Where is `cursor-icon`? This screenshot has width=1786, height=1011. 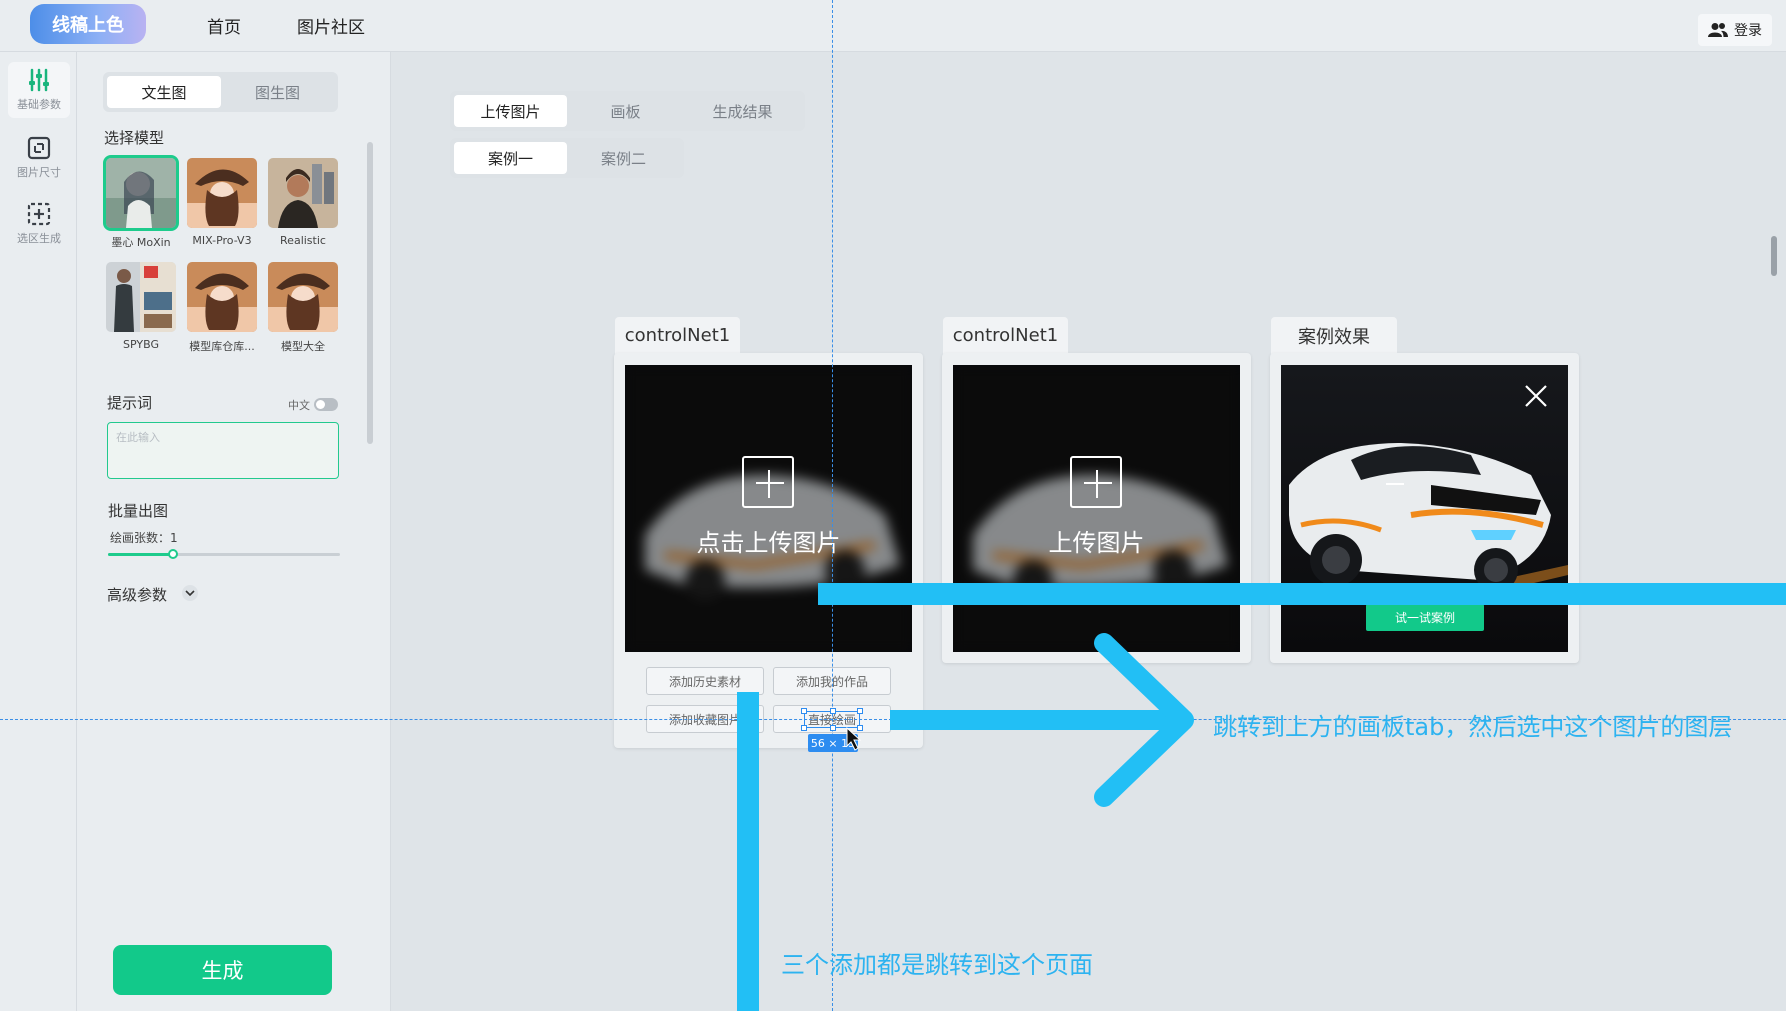
cursor-icon is located at coordinates (854, 738).